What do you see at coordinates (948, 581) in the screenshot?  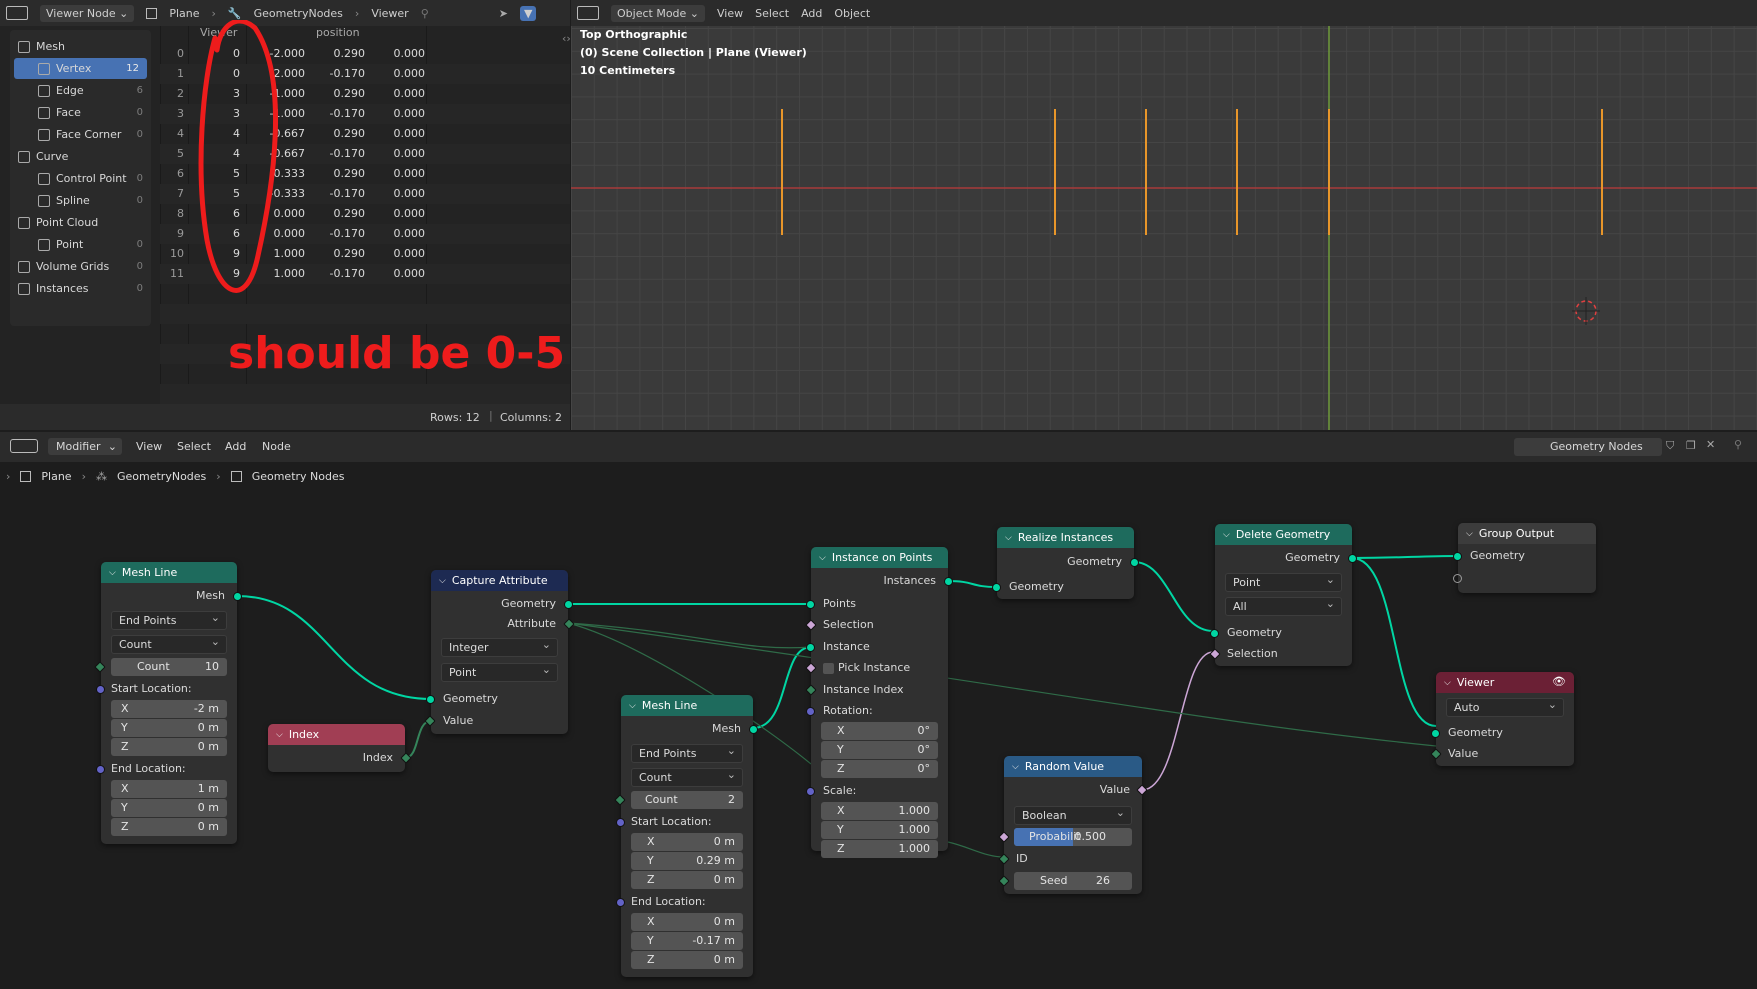 I see `socket-instances-out` at bounding box center [948, 581].